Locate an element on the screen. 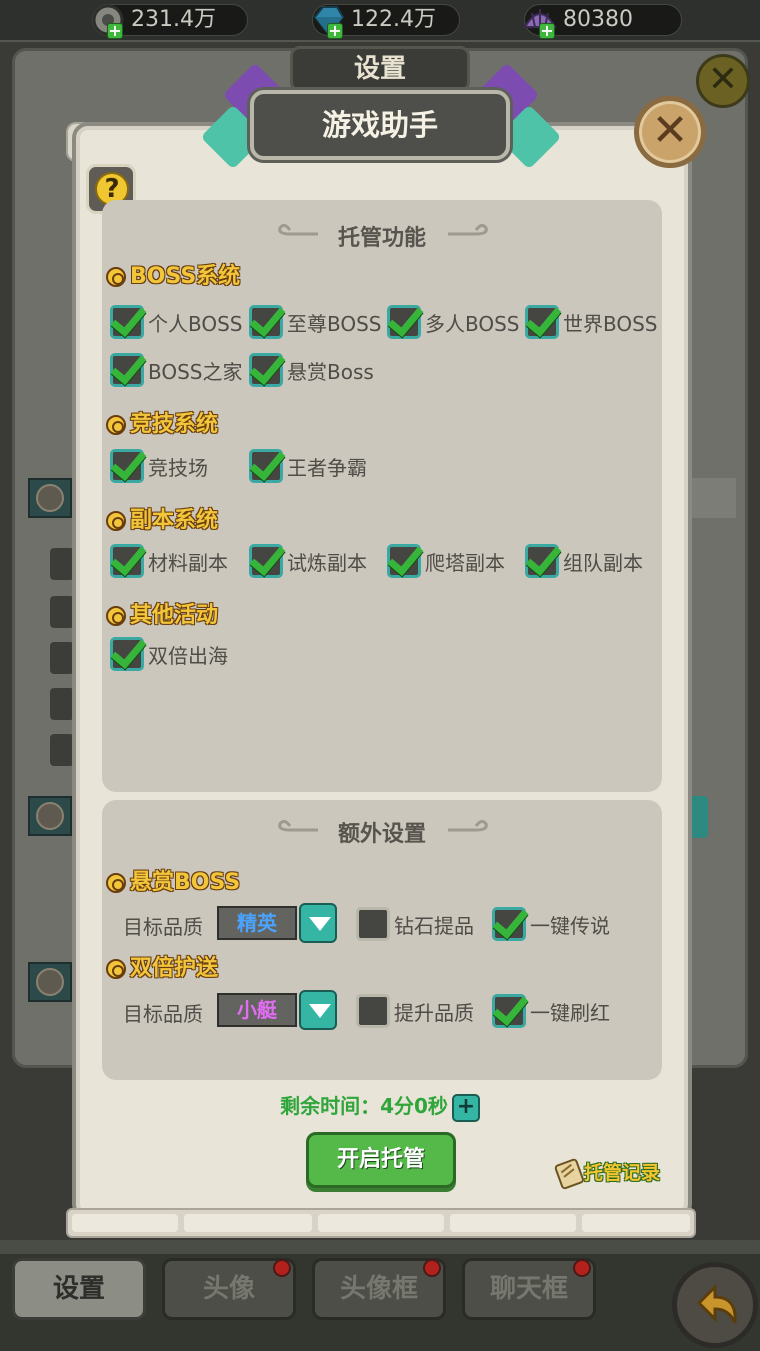 The height and width of the screenshot is (1351, 760). category-name: 双倍护送 is located at coordinates (174, 968).